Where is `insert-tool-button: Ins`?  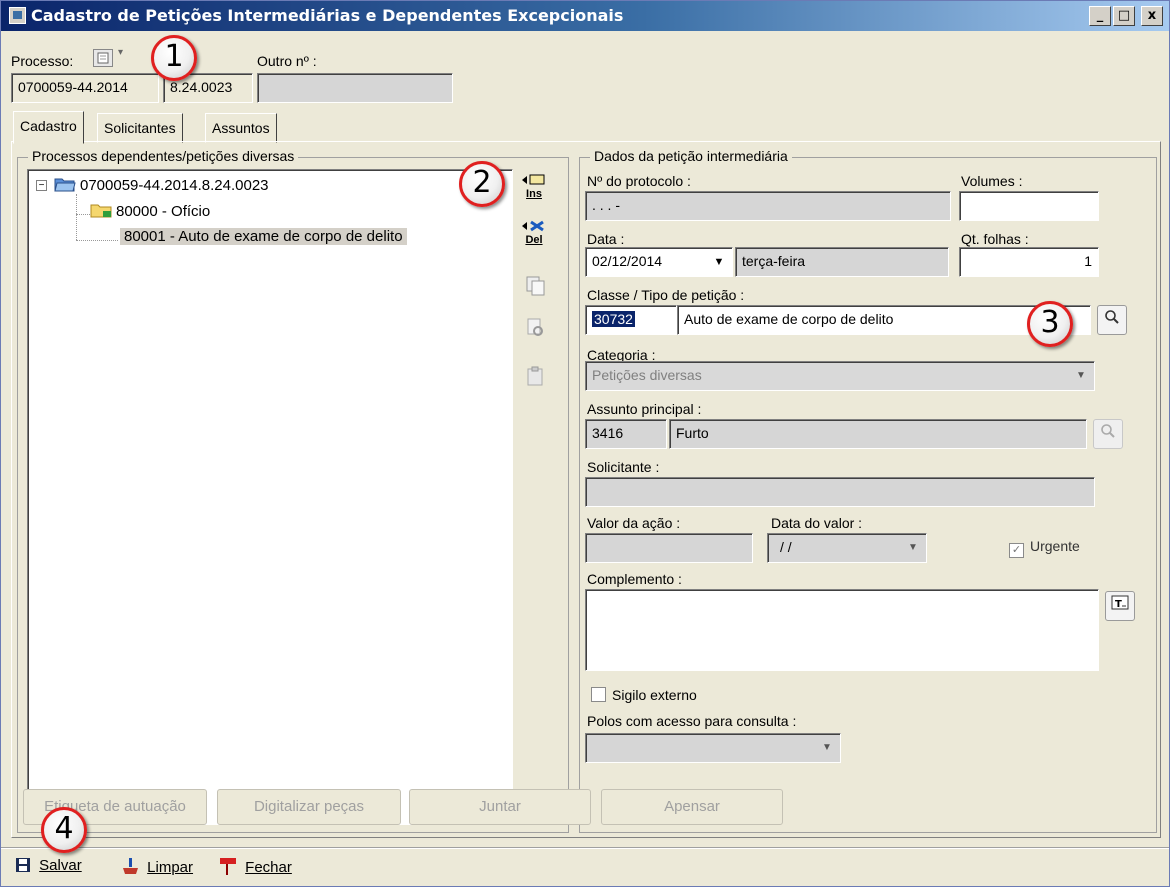
insert-tool-button: Ins is located at coordinates (534, 193).